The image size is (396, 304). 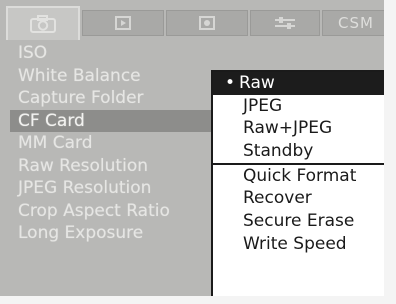 What do you see at coordinates (300, 221) in the screenshot?
I see `action-secure-erase: Secure Erase` at bounding box center [300, 221].